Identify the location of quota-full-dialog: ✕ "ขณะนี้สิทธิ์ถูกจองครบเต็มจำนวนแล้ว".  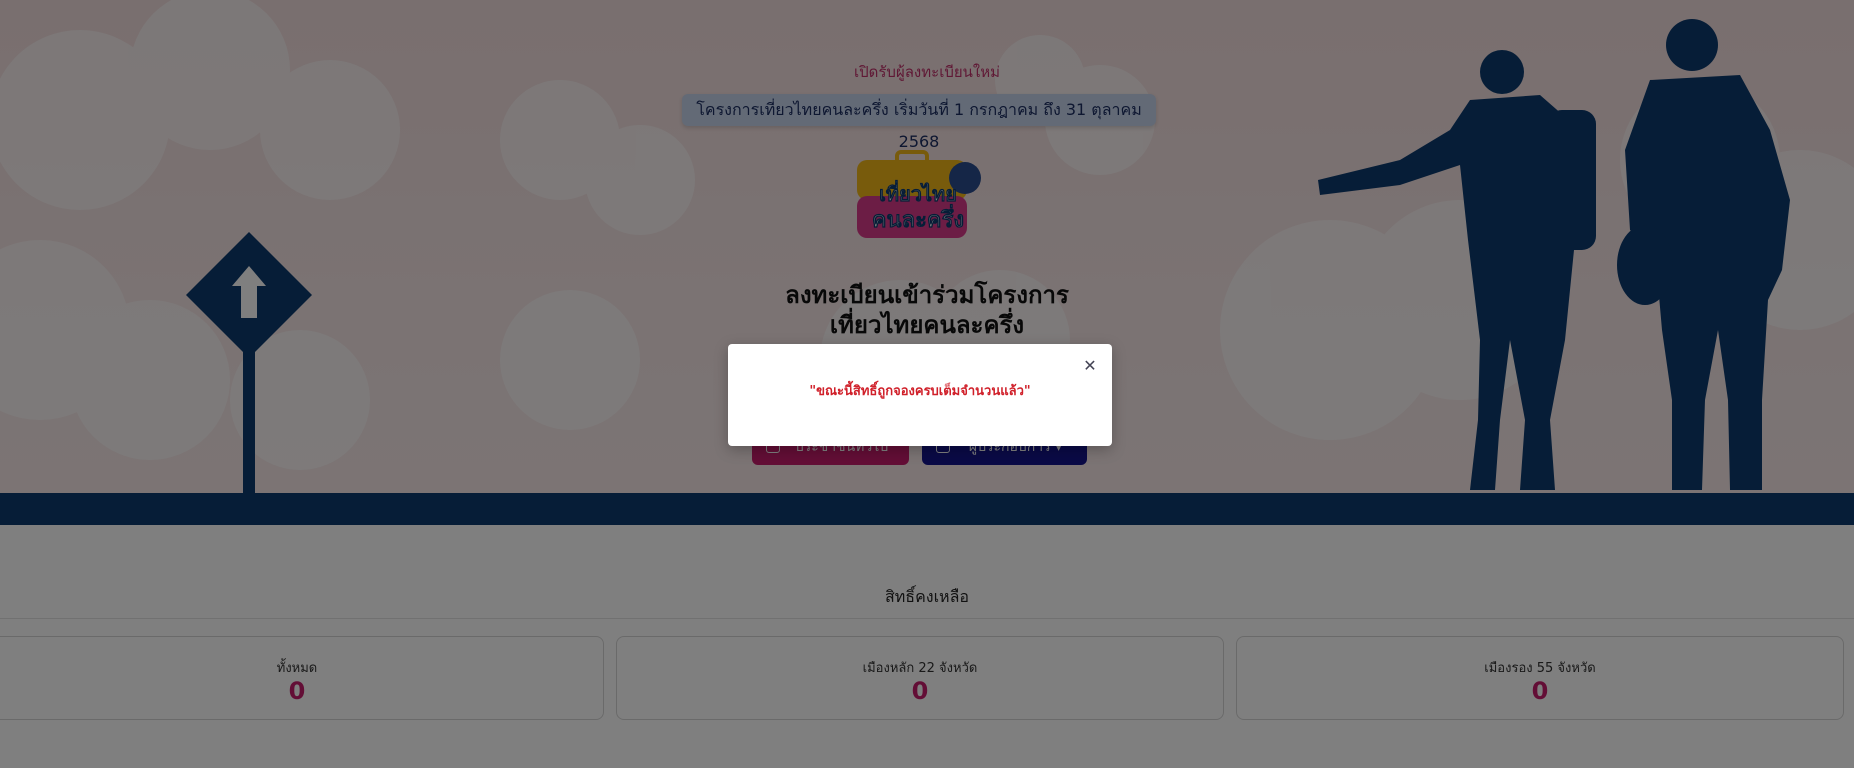
(920, 395).